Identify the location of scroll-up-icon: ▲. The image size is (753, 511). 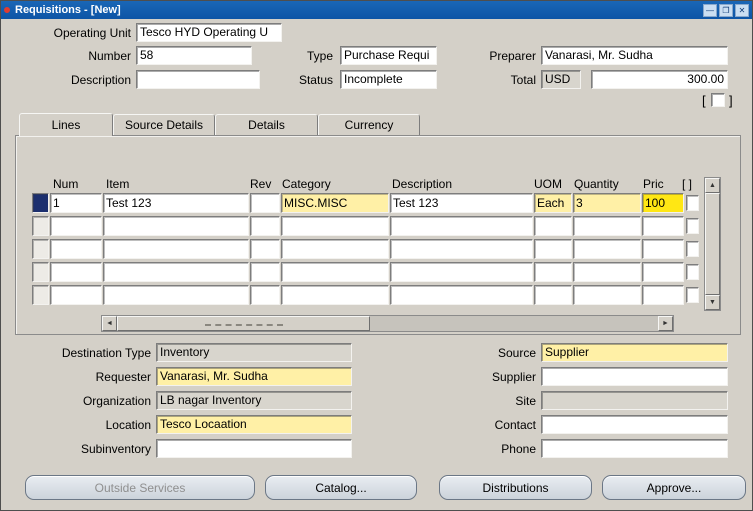
(712, 185).